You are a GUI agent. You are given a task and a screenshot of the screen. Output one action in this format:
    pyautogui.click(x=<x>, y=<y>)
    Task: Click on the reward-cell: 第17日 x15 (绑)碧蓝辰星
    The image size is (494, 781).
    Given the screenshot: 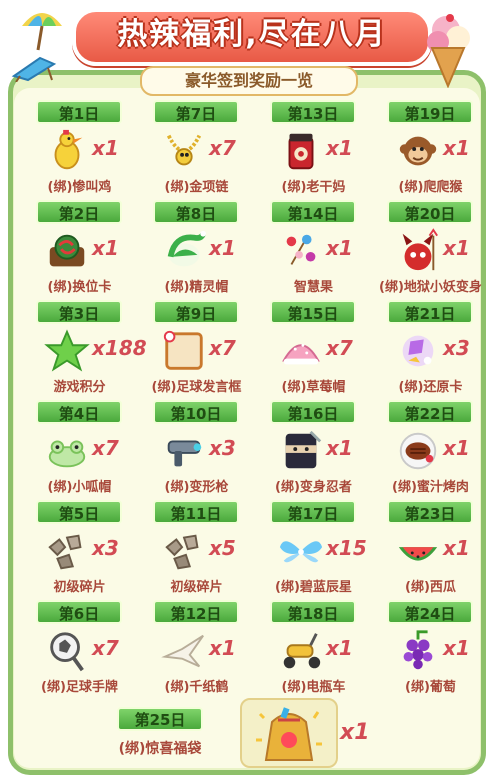 What is the action you would take?
    pyautogui.click(x=313, y=550)
    